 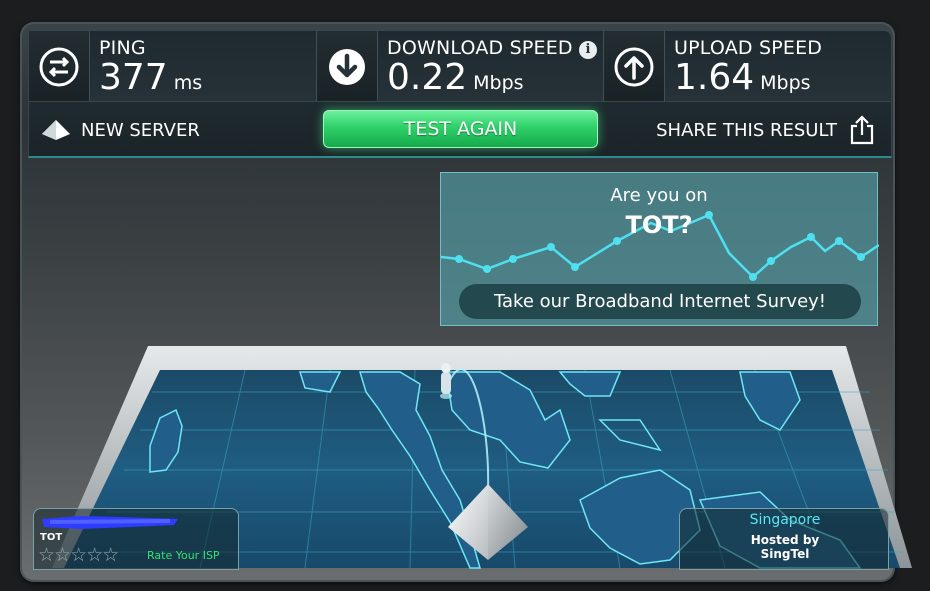 I want to click on isp-name: TOT, so click(x=51, y=537).